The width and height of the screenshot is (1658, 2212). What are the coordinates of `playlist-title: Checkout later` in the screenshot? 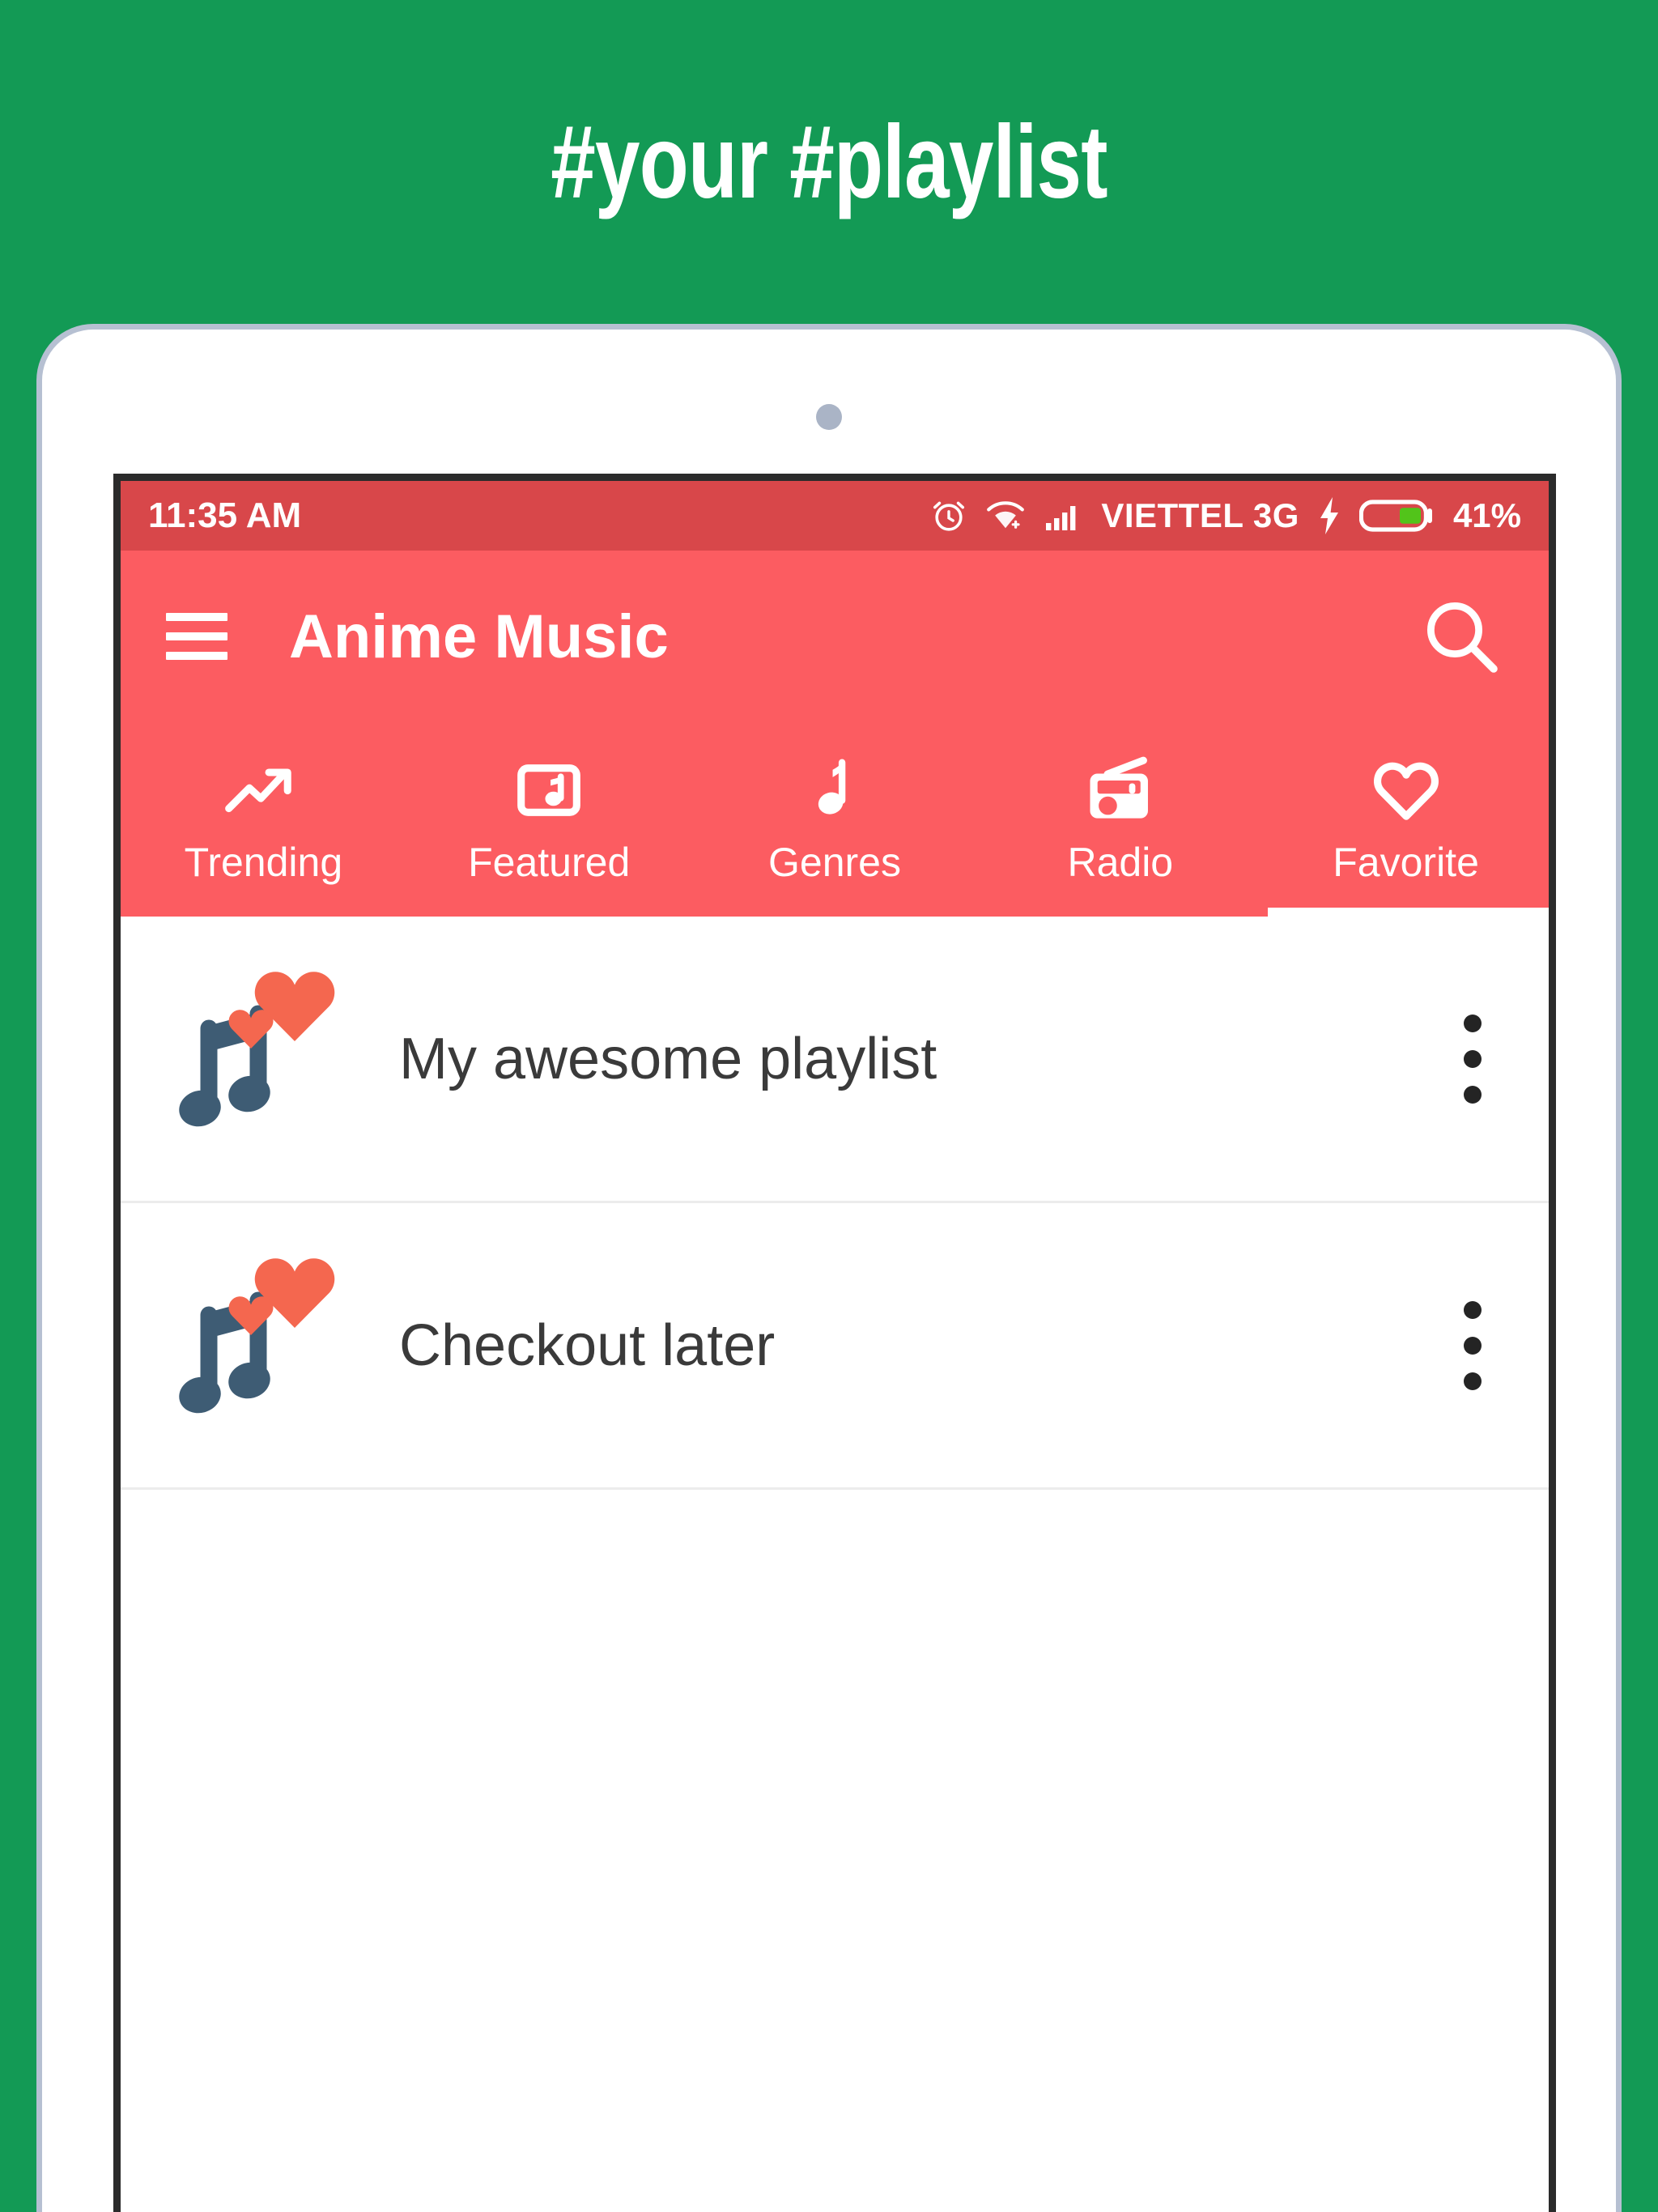 It's located at (587, 1345).